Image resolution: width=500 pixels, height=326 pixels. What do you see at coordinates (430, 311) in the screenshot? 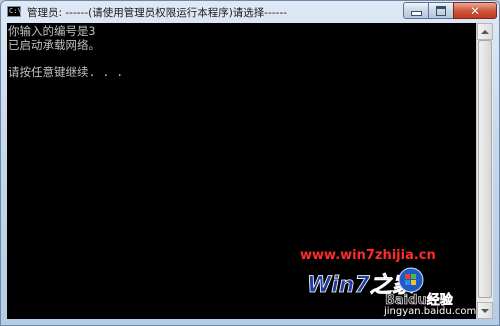
I see `watermark-site: jingyan.baidu.com` at bounding box center [430, 311].